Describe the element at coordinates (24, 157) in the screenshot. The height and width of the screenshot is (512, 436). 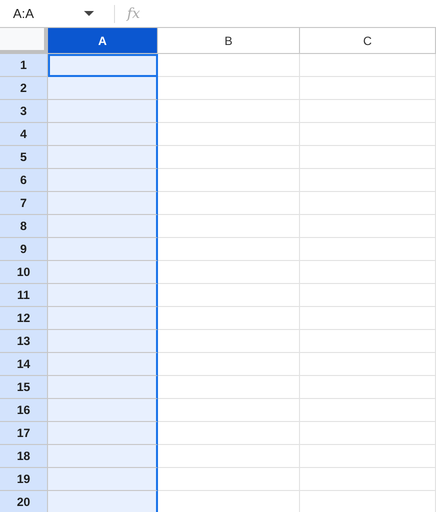
I see `row-header: 5` at that location.